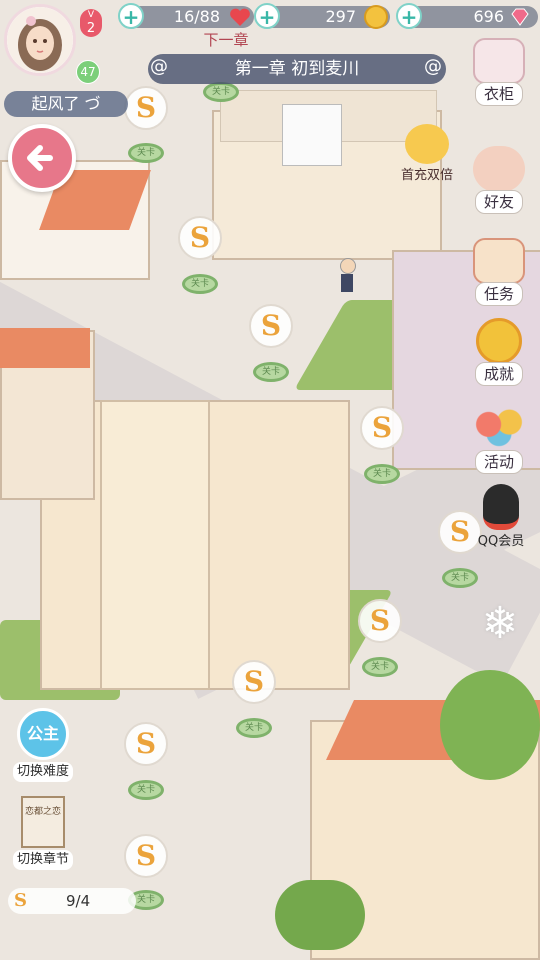 This screenshot has width=540, height=960. Describe the element at coordinates (427, 144) in the screenshot. I see `piggy-bank-icon` at that location.